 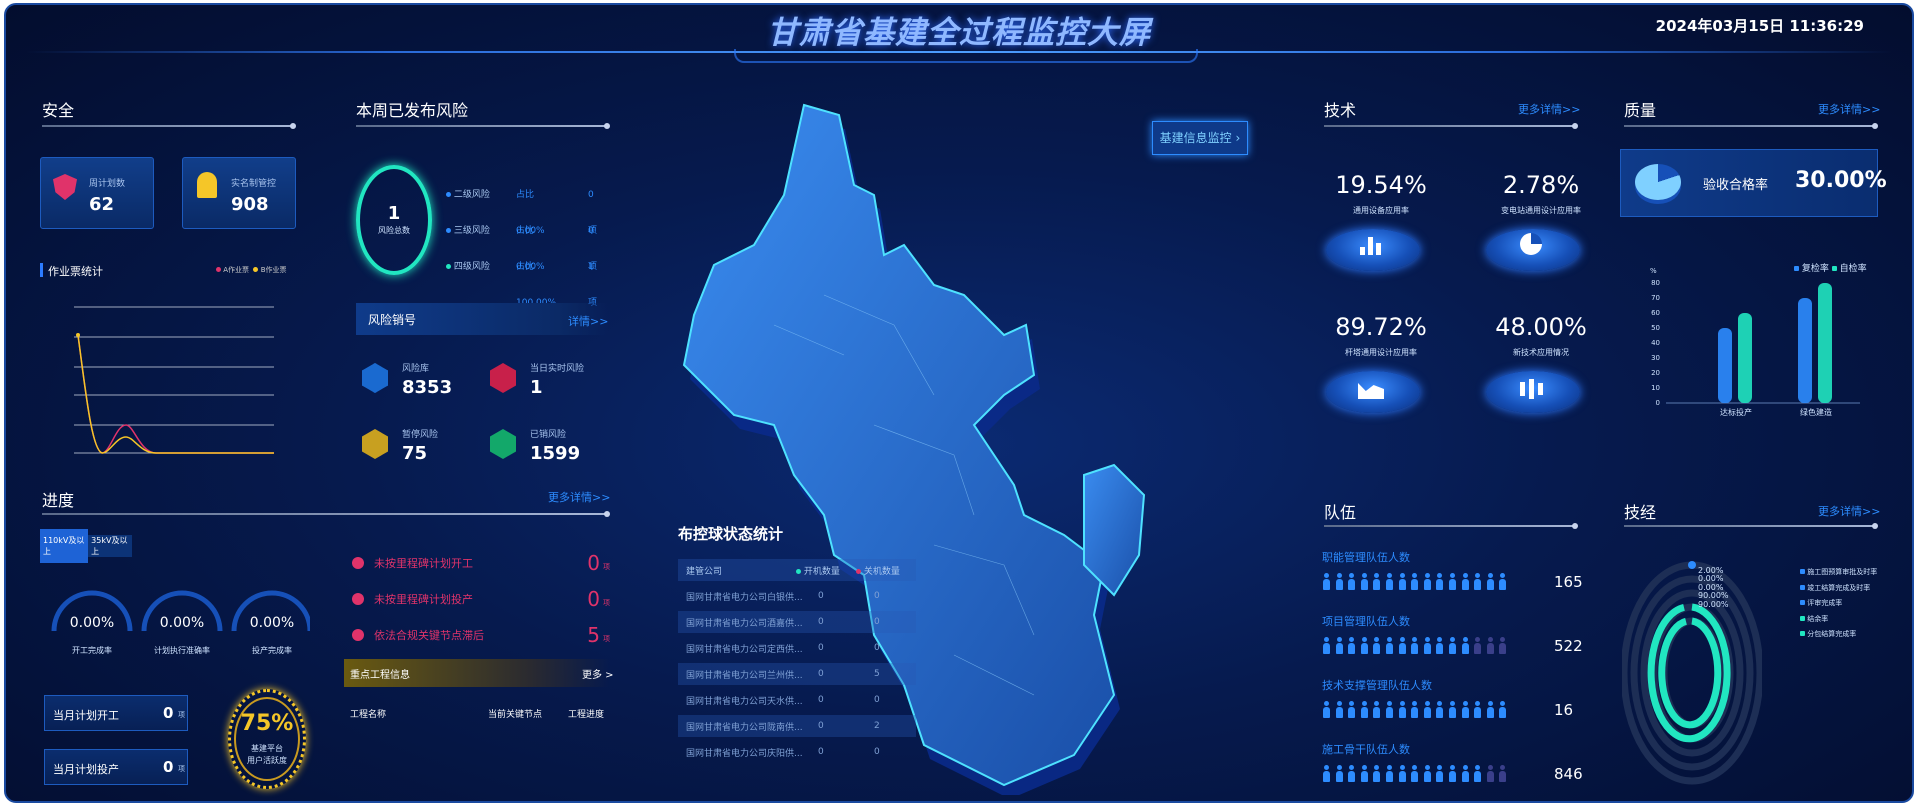 What do you see at coordinates (65, 187) in the screenshot?
I see `shield-icon` at bounding box center [65, 187].